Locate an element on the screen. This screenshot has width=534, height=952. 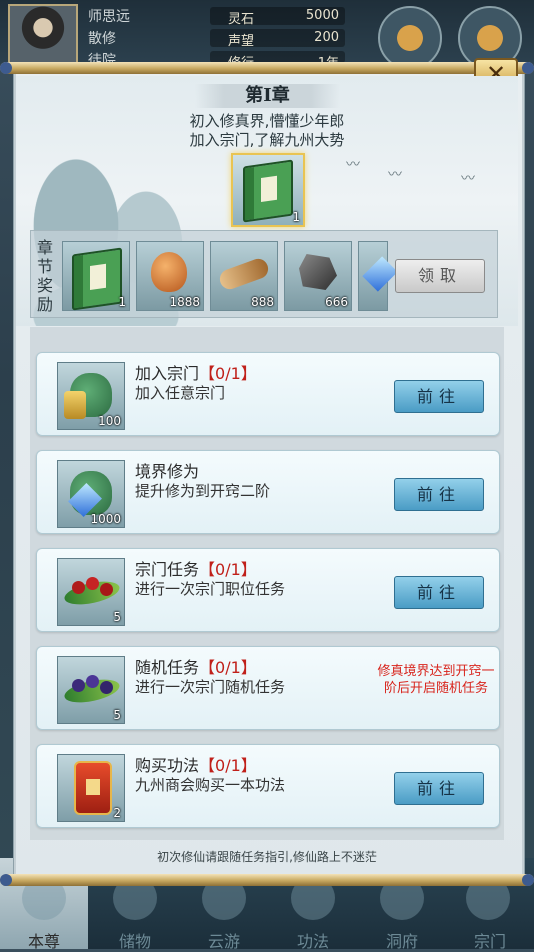
red-berry-icon: 5 is located at coordinates (91, 592).